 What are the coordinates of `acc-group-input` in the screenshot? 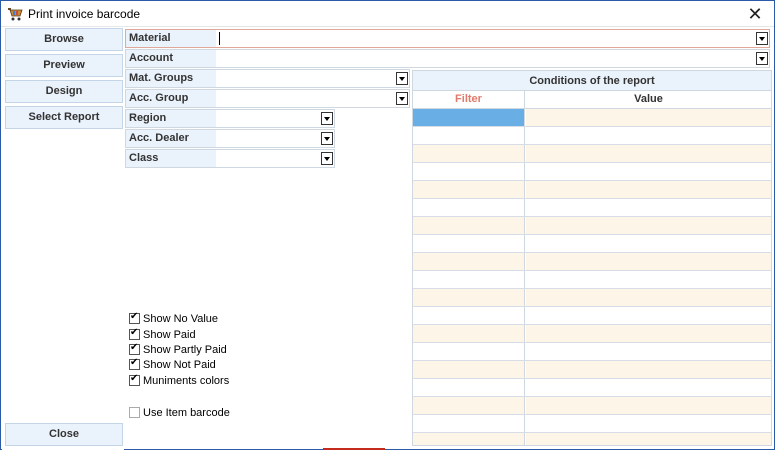 It's located at (305, 98).